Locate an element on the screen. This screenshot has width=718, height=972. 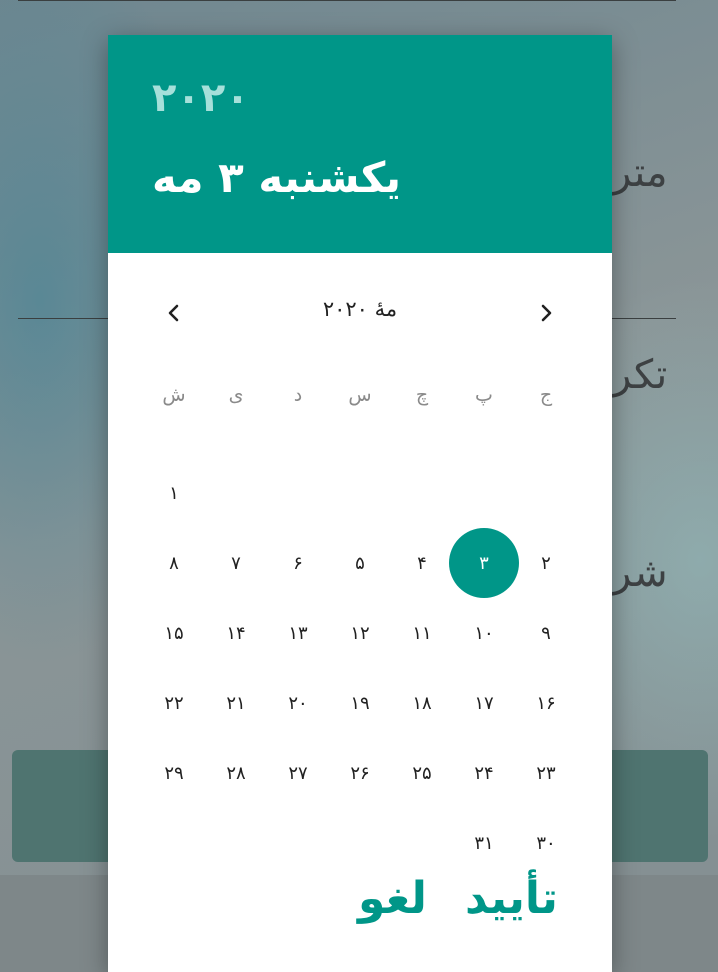
chevron-left-icon is located at coordinates (173, 313).